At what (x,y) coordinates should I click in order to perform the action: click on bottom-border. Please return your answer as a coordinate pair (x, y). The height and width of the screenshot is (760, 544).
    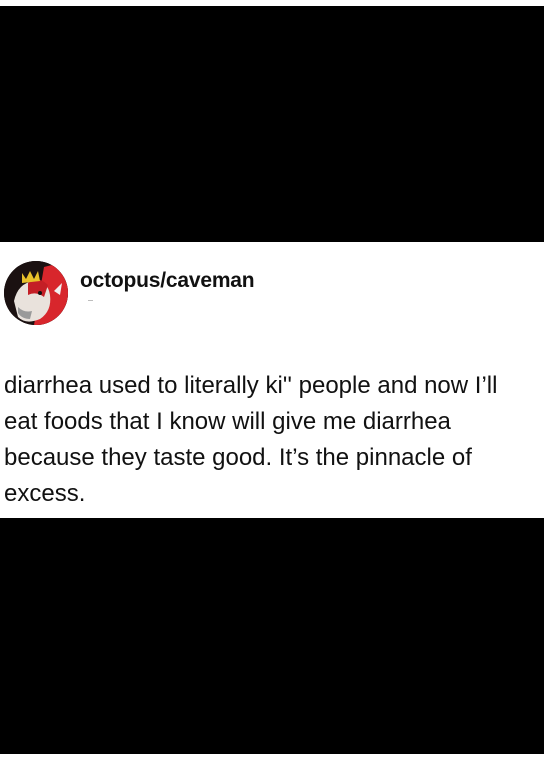
    Looking at the image, I should click on (272, 757).